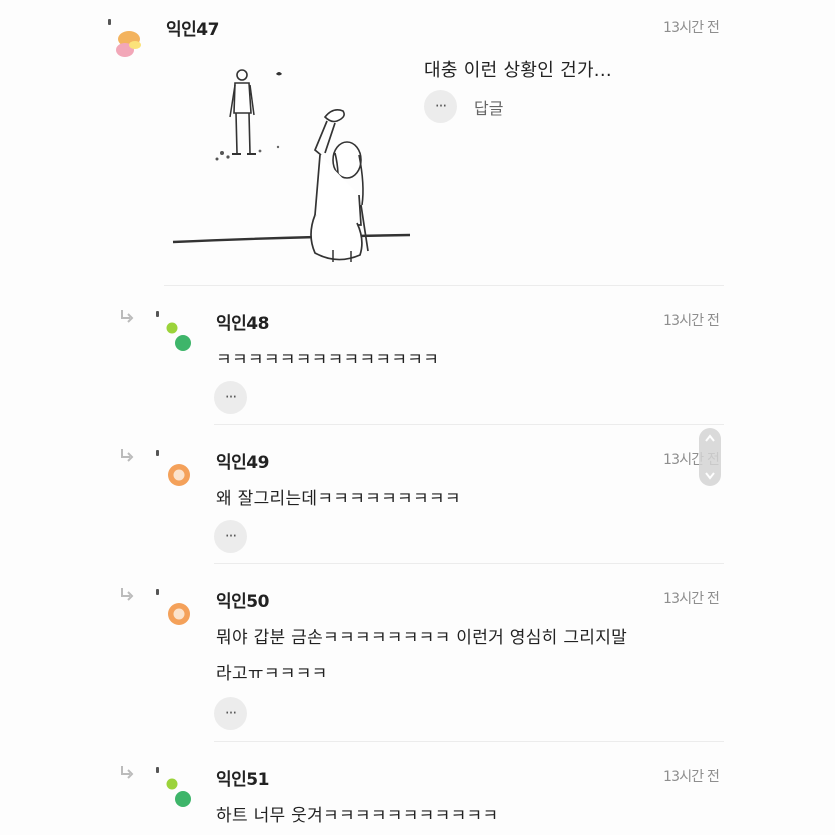 Image resolution: width=835 pixels, height=835 pixels. I want to click on avatar-orange-pink-bubble-icon, so click(130, 45).